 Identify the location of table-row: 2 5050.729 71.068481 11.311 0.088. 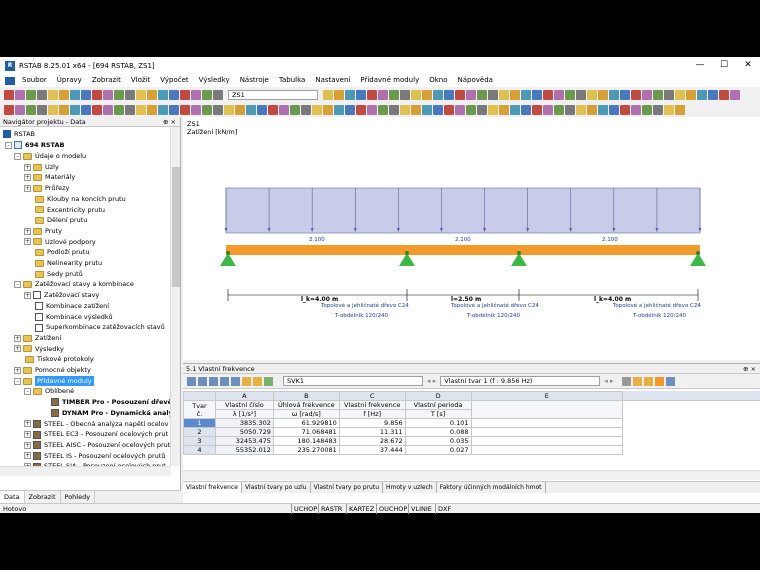
(403, 432).